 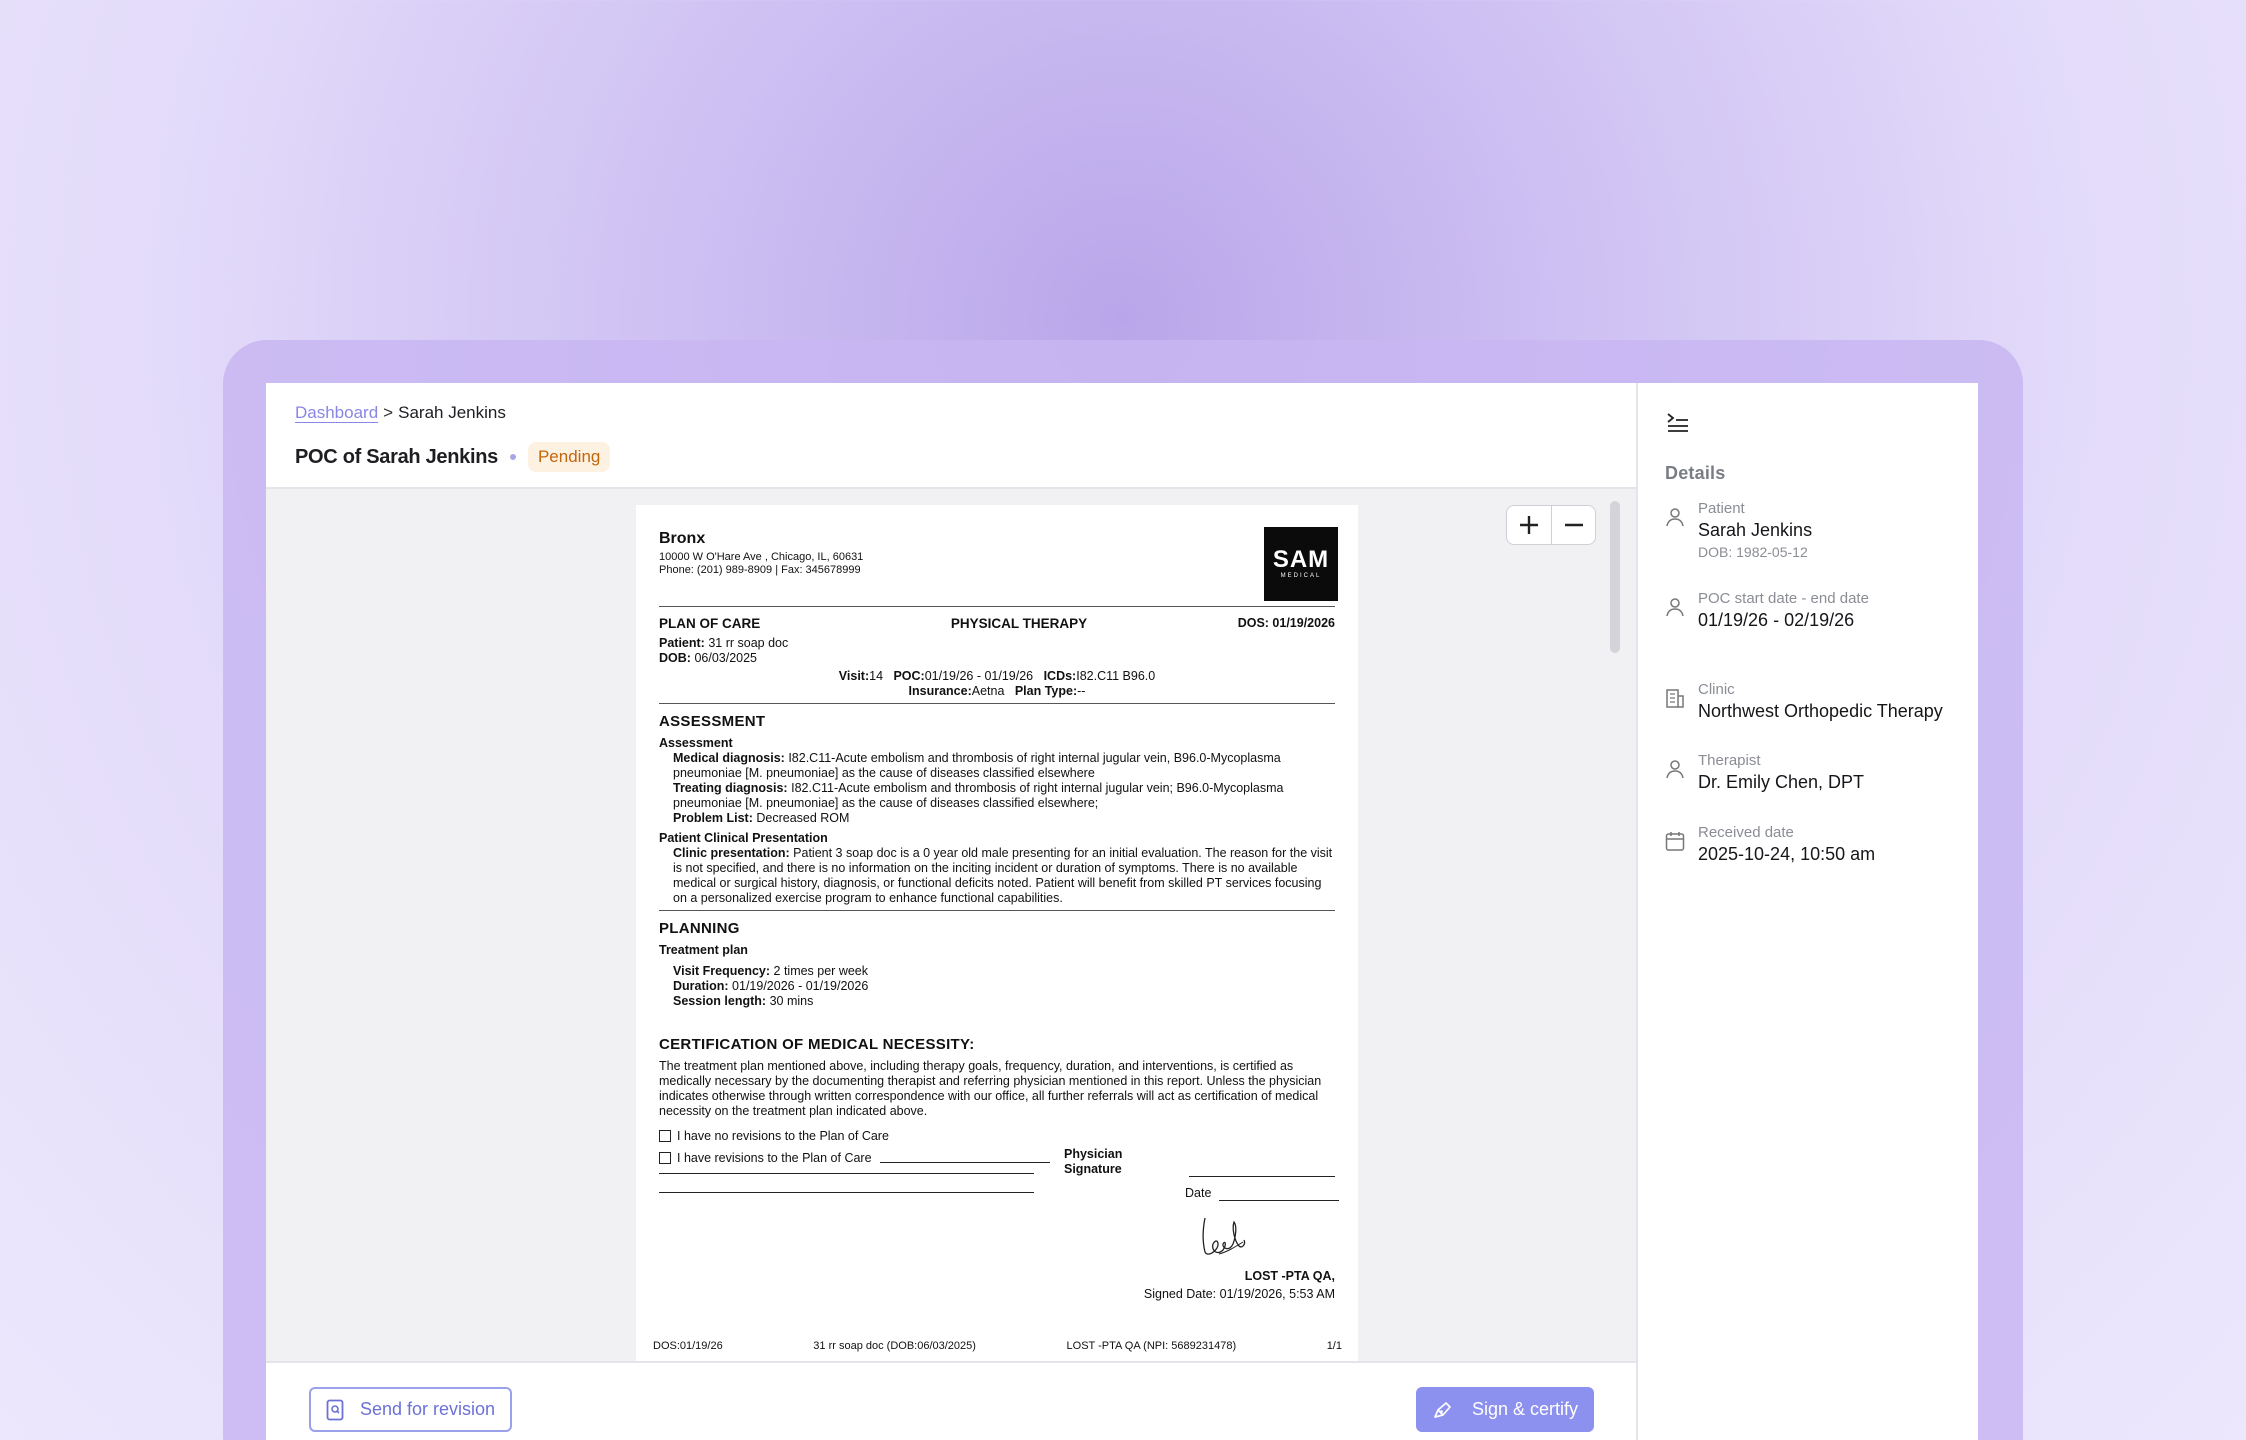 I want to click on poc-dates-label: POC start date - end date, so click(x=1783, y=598).